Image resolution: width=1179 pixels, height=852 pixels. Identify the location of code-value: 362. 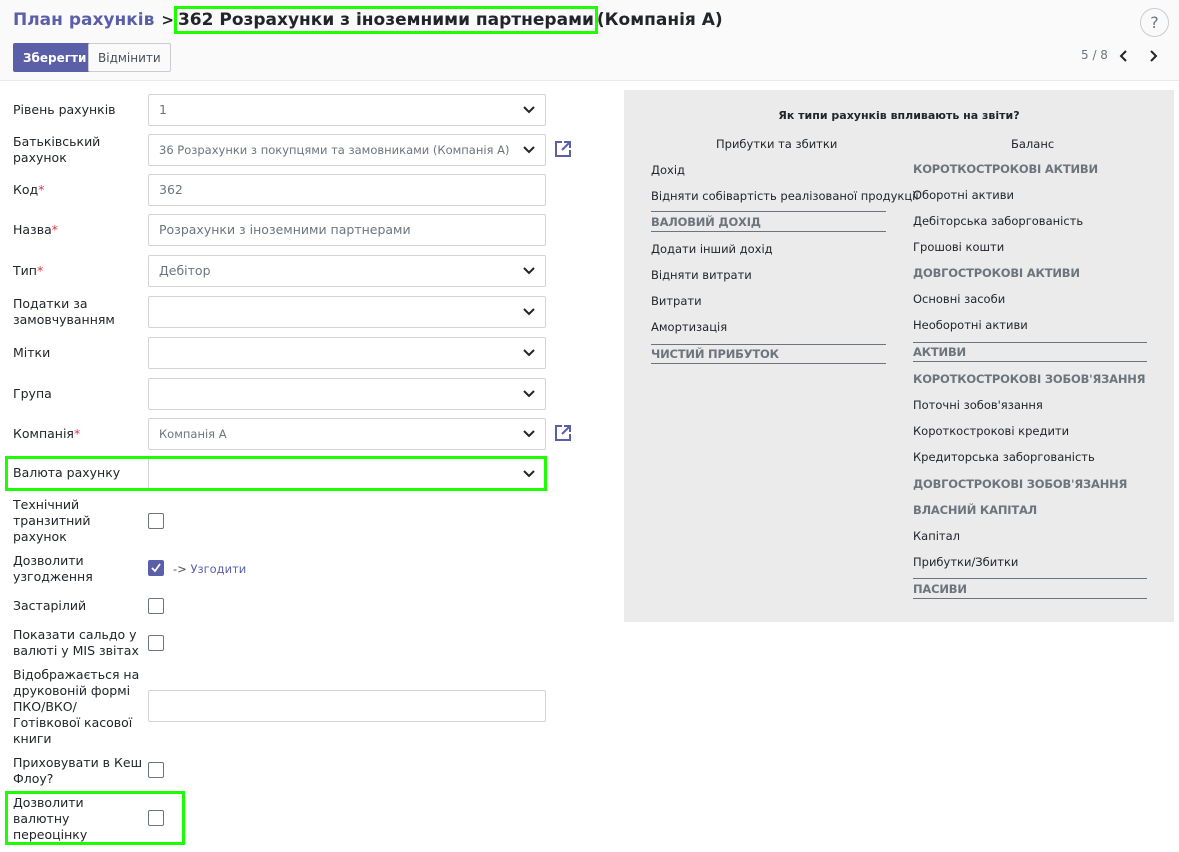
(171, 189).